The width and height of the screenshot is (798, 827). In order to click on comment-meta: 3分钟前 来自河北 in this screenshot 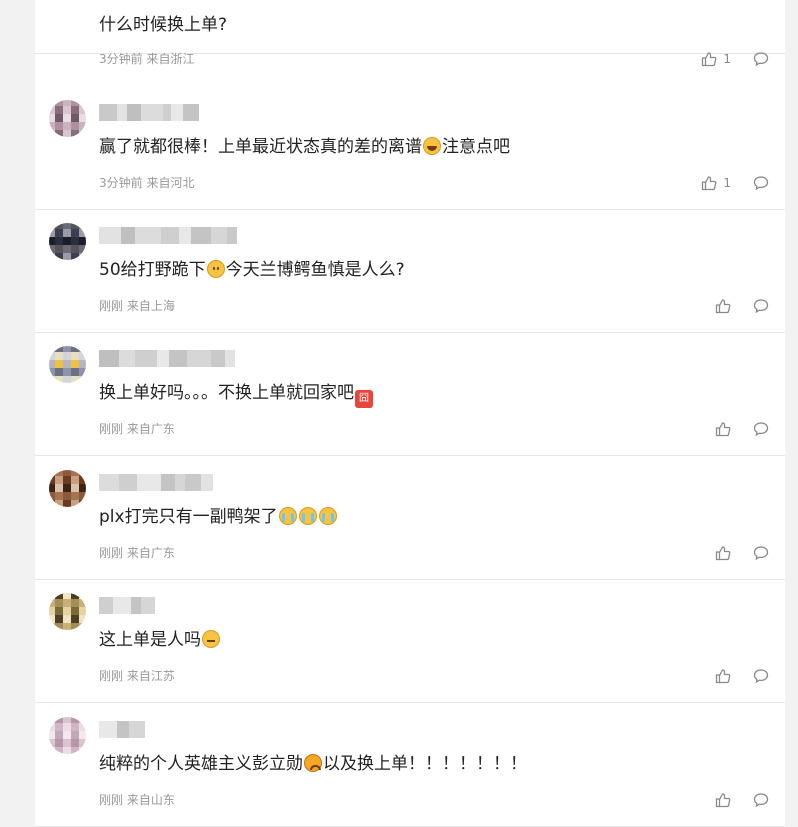, I will do `click(146, 182)`.